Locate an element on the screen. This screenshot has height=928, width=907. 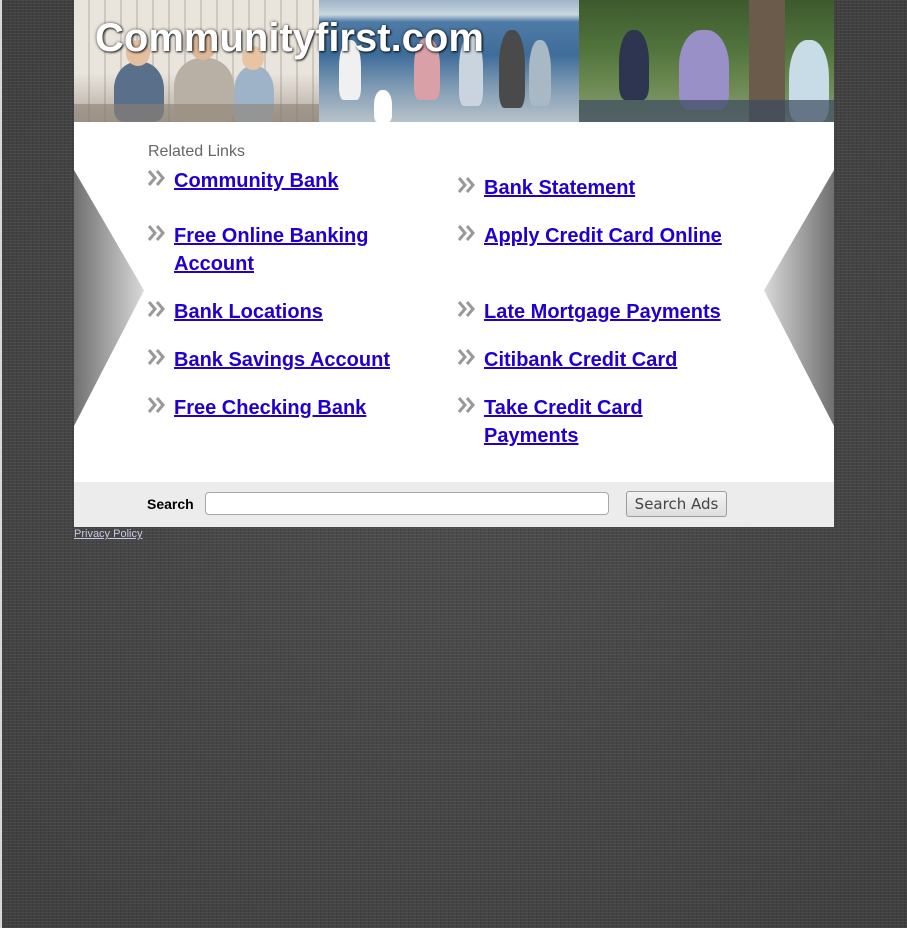
link-item-right-4: Take Credit Card Payments is located at coordinates (570, 422).